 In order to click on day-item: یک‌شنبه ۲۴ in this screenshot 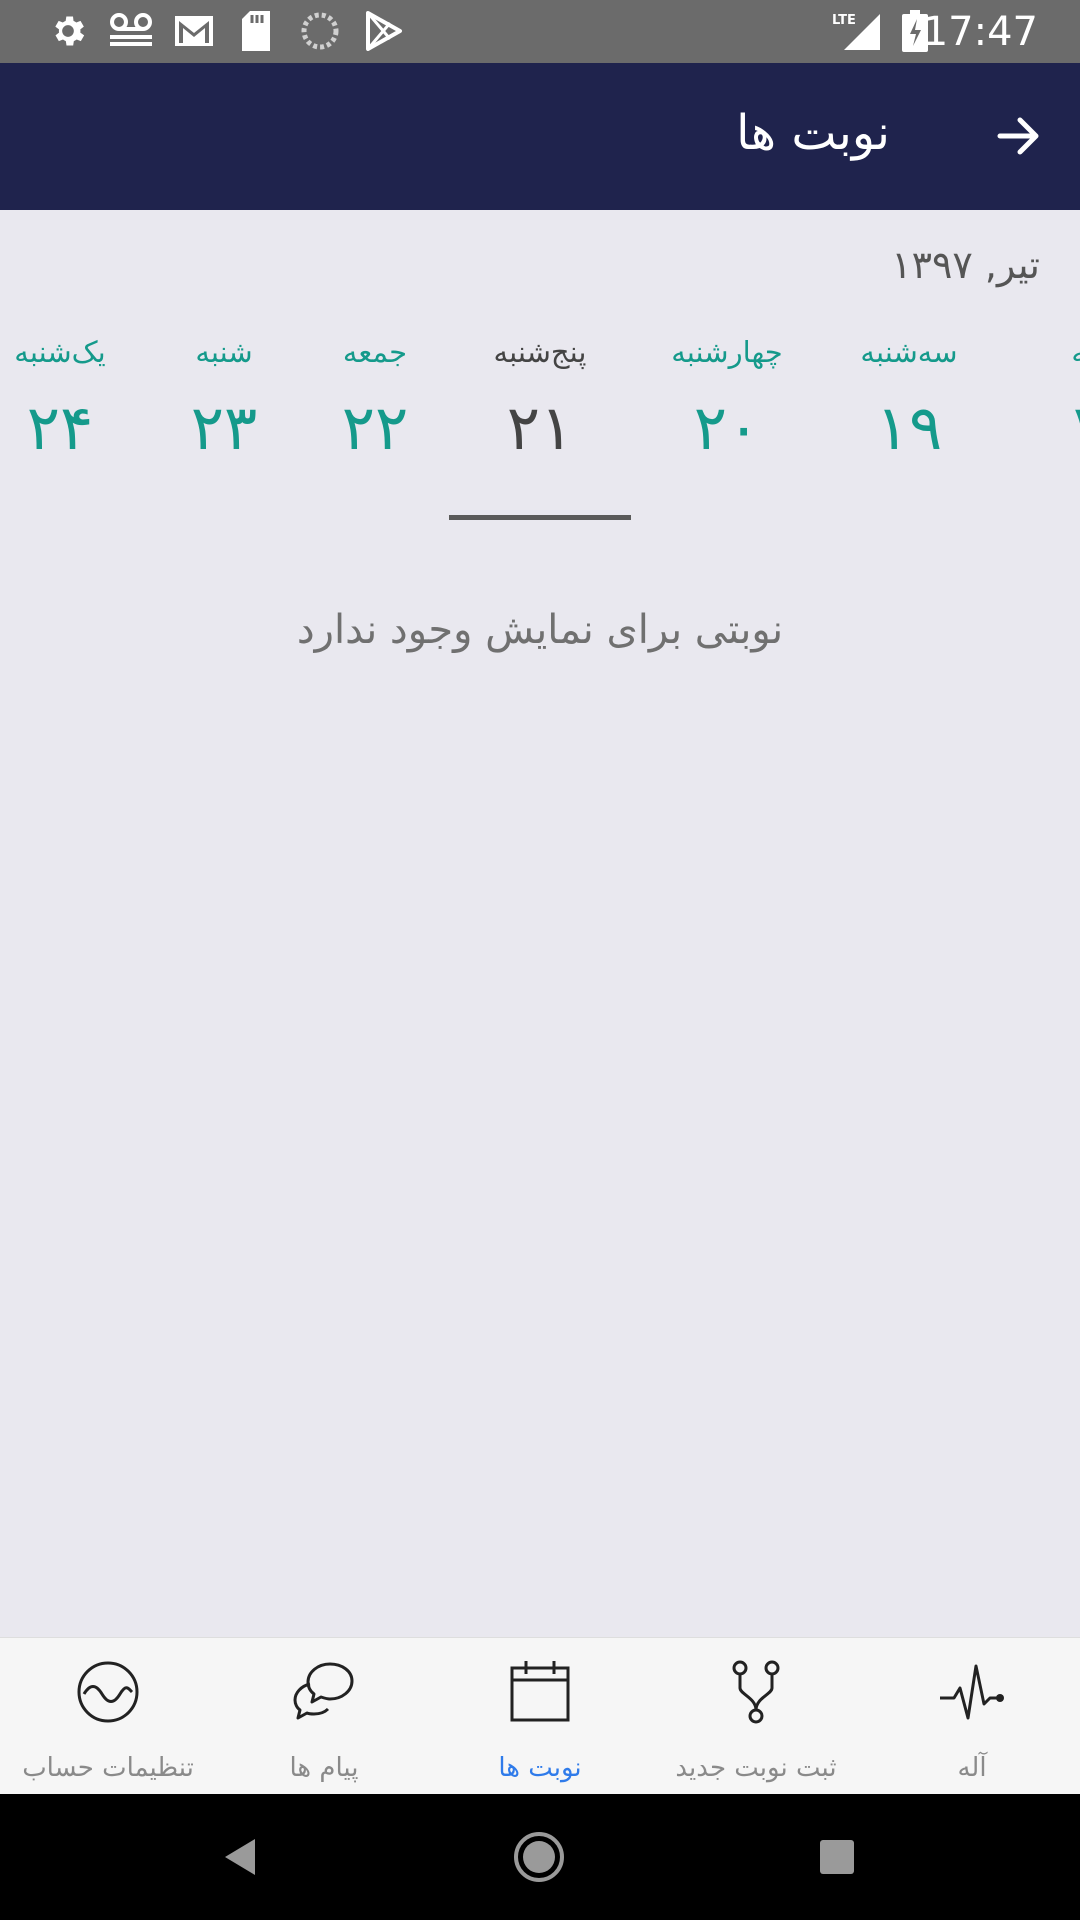, I will do `click(80, 399)`.